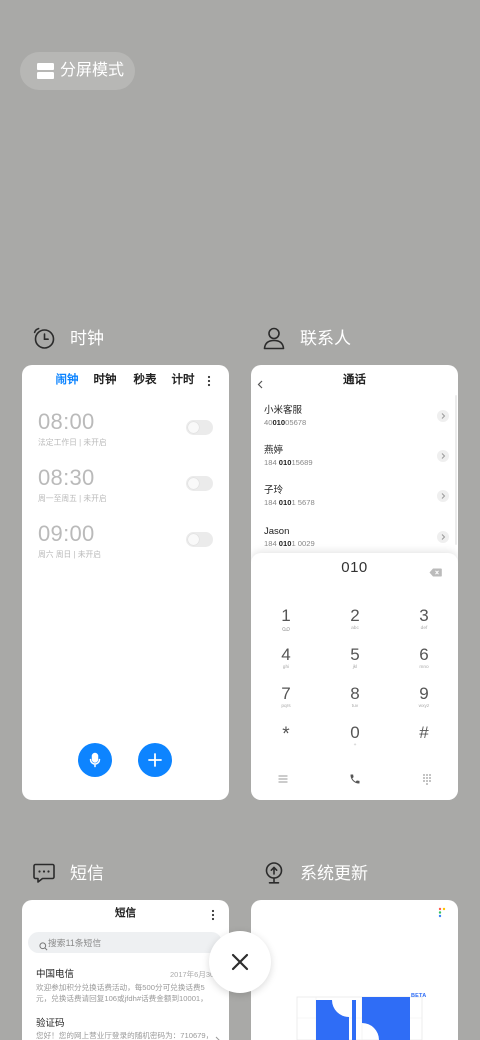 This screenshot has width=480, height=1040. I want to click on dial-key-0: 0 +, so click(355, 740).